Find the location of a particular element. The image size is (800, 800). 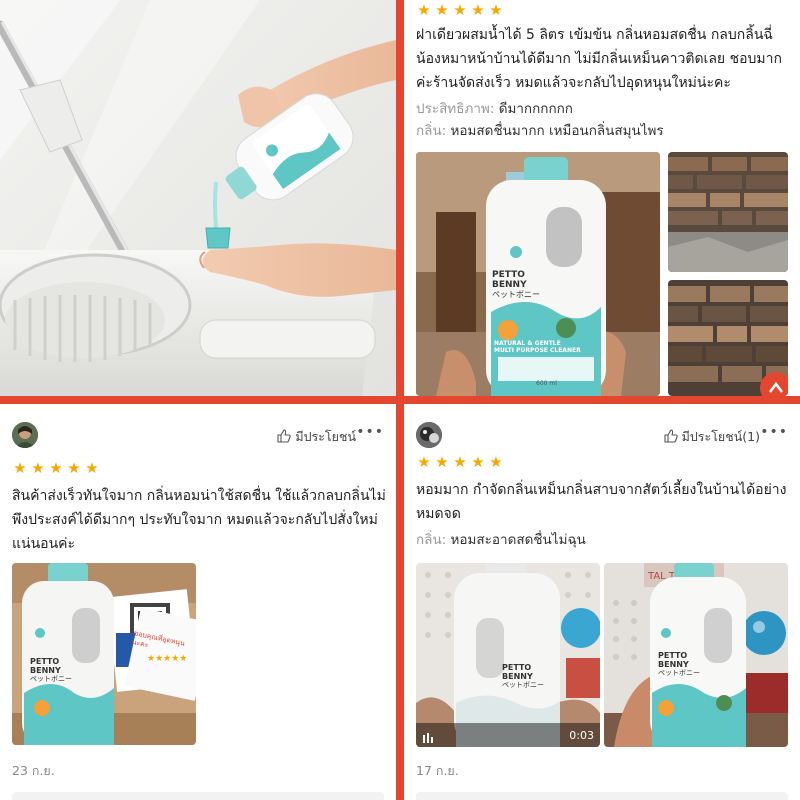

review-attribute-scent: กลิ่น: หอมสดชื่นมากก เหมือนกลิ่นสมุนไพร is located at coordinates (604, 131).